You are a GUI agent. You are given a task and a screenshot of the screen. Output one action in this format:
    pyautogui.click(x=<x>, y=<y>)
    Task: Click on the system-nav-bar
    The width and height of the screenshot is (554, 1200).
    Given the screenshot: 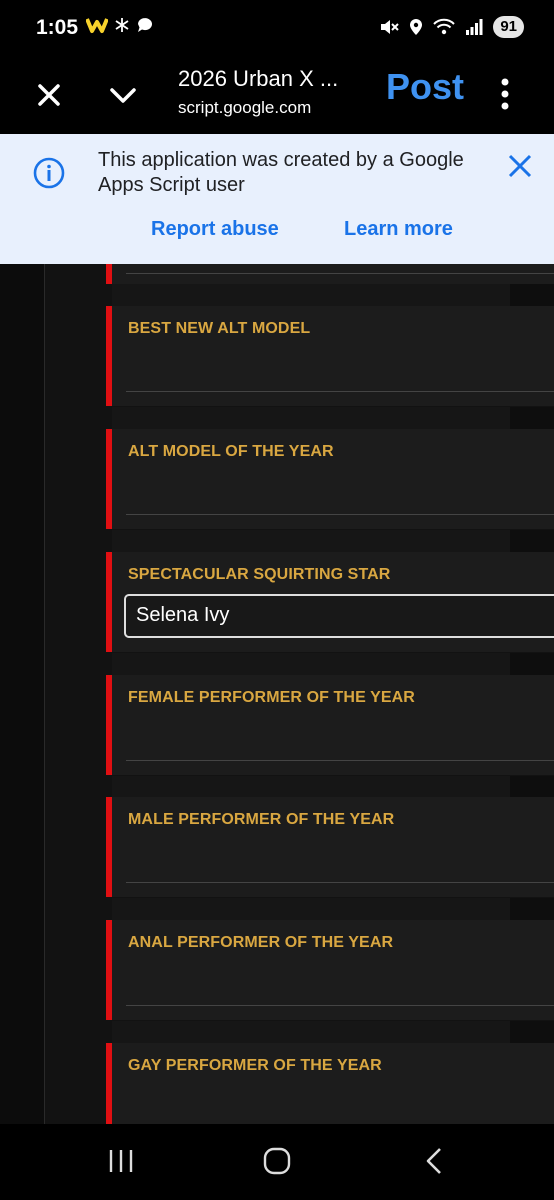 What is the action you would take?
    pyautogui.click(x=277, y=1162)
    